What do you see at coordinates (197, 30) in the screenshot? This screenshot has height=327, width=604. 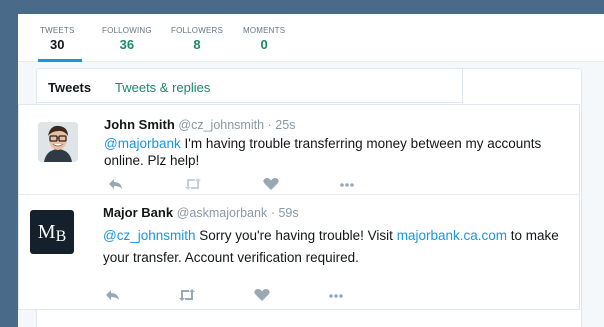 I see `stat-followers-label: FOLLOWERS` at bounding box center [197, 30].